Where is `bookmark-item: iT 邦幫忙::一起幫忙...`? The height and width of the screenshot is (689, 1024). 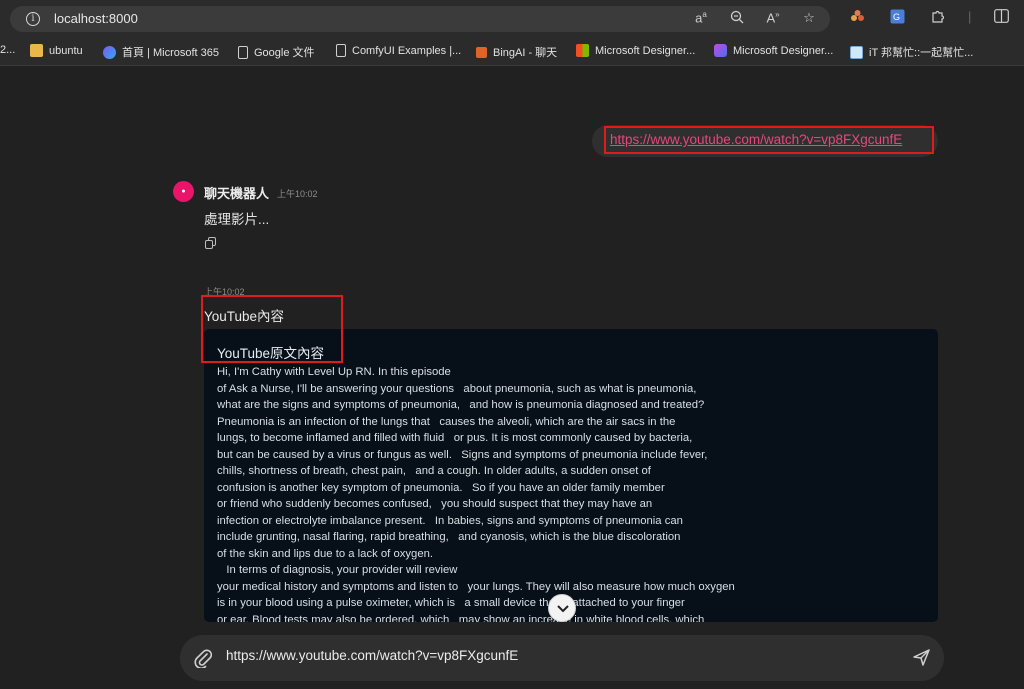
bookmark-item: iT 邦幫忙::一起幫忙... is located at coordinates (911, 52).